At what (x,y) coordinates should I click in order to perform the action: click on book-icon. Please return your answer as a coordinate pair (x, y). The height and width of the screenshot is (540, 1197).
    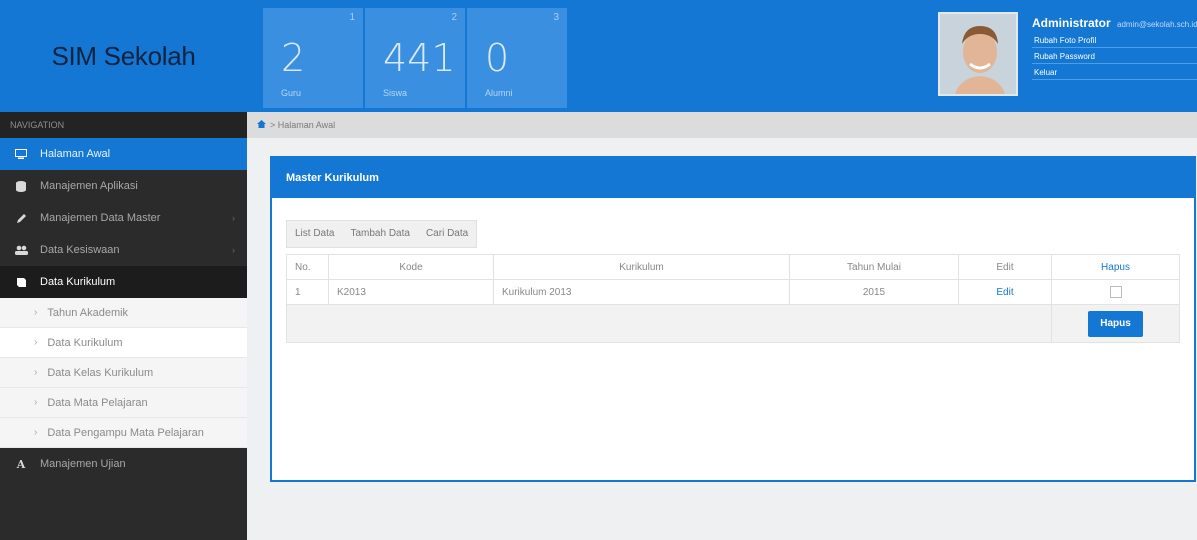
    Looking at the image, I should click on (21, 282).